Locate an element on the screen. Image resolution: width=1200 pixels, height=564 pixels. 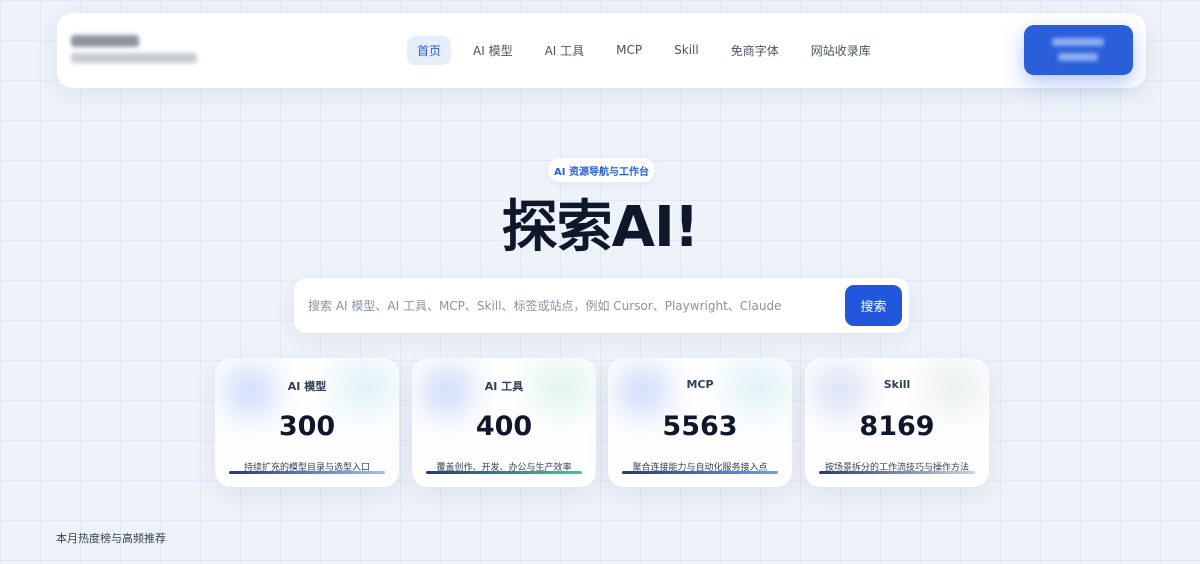
stat-card-ai-tools: AI 工具 400 覆盖创作、开发、办公与生产效率 is located at coordinates (504, 422).